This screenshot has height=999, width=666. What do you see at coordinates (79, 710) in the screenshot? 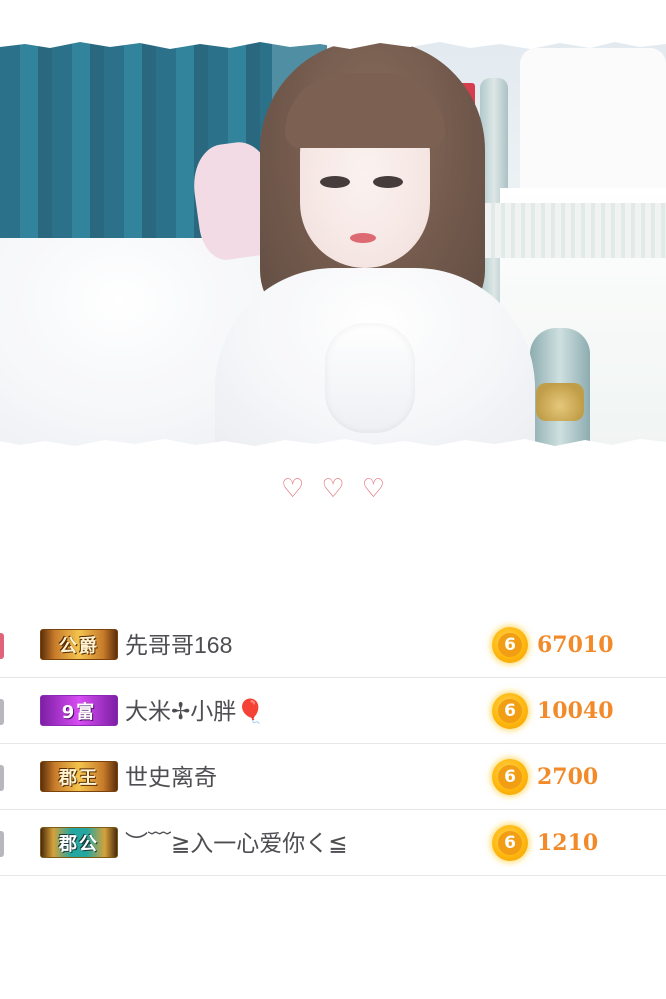
I see `rank-badge: 9富` at bounding box center [79, 710].